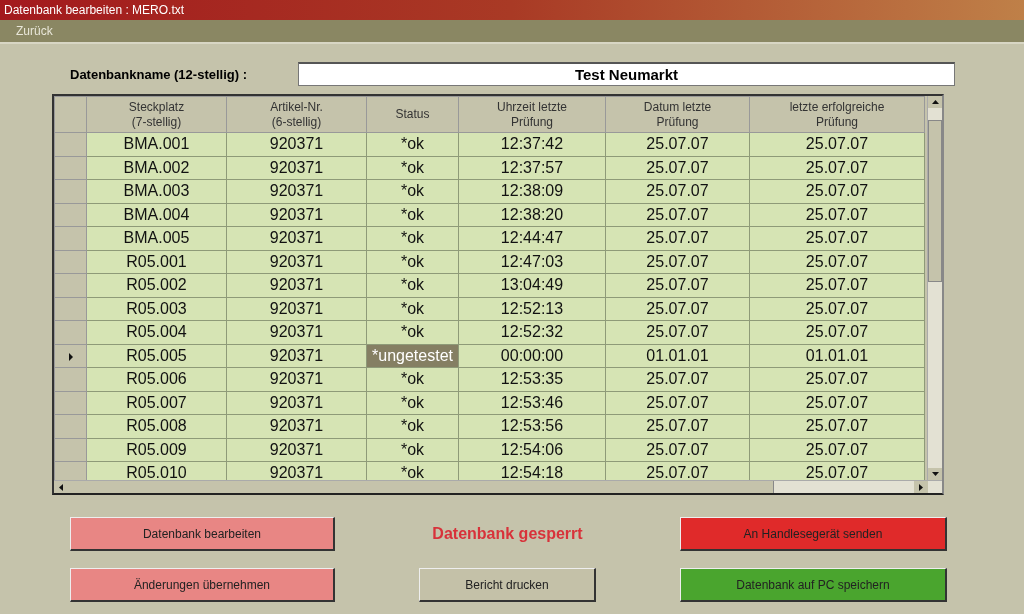 The width and height of the screenshot is (1024, 614). I want to click on table-cell: R05.003, so click(156, 309).